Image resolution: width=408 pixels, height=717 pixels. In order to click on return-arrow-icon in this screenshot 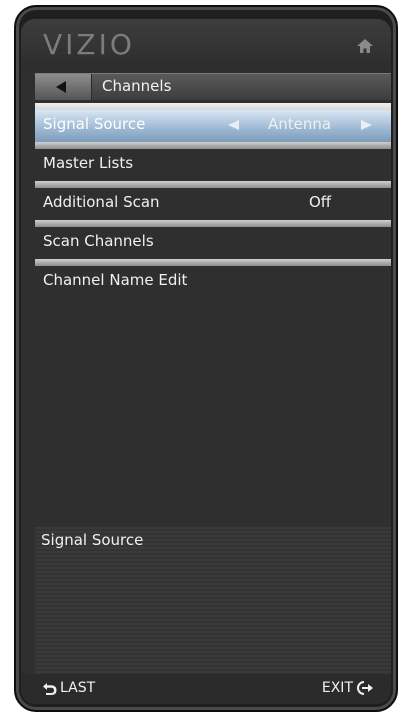, I will do `click(50, 688)`.